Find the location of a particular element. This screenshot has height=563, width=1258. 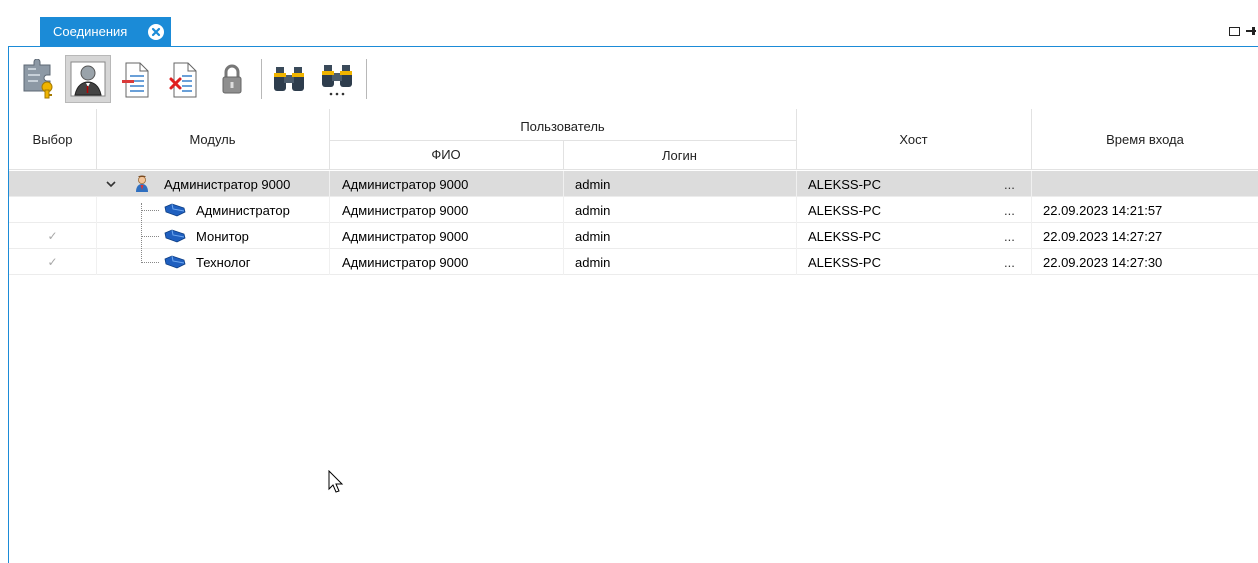

document-remove-button is located at coordinates (136, 79).